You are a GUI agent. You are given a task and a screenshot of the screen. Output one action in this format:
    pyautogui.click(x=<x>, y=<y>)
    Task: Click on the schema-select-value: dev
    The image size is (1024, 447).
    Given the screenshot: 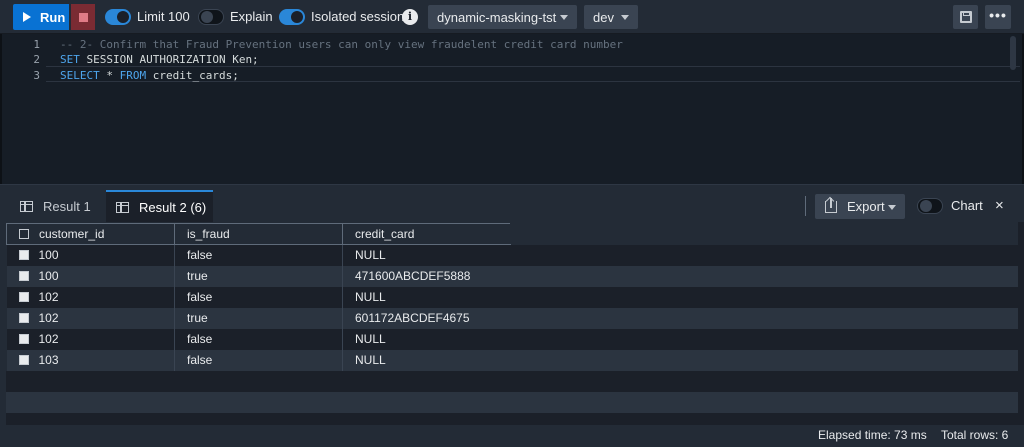 What is the action you would take?
    pyautogui.click(x=603, y=17)
    